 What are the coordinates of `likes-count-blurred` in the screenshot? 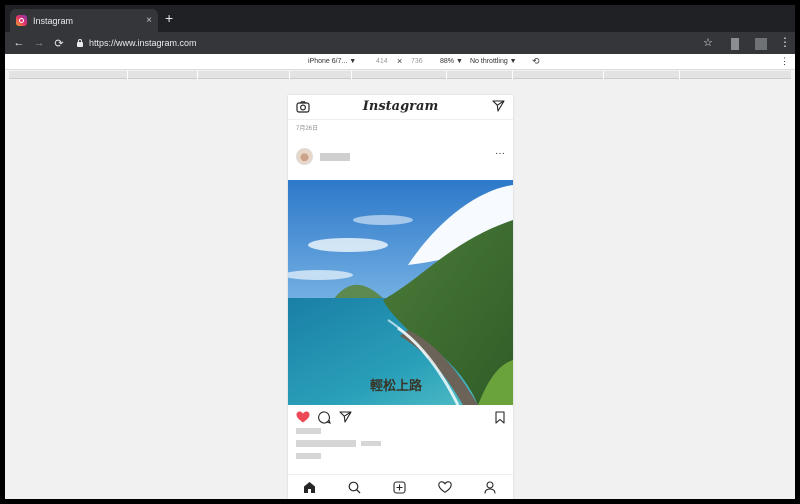 It's located at (308, 431).